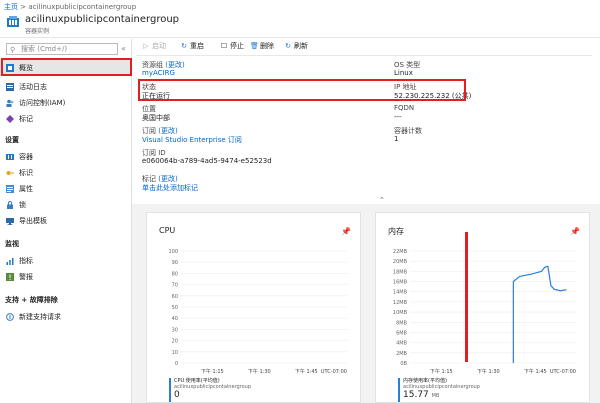  Describe the element at coordinates (26, 119) in the screenshot. I see `sidebar-item-label: 标记` at that location.